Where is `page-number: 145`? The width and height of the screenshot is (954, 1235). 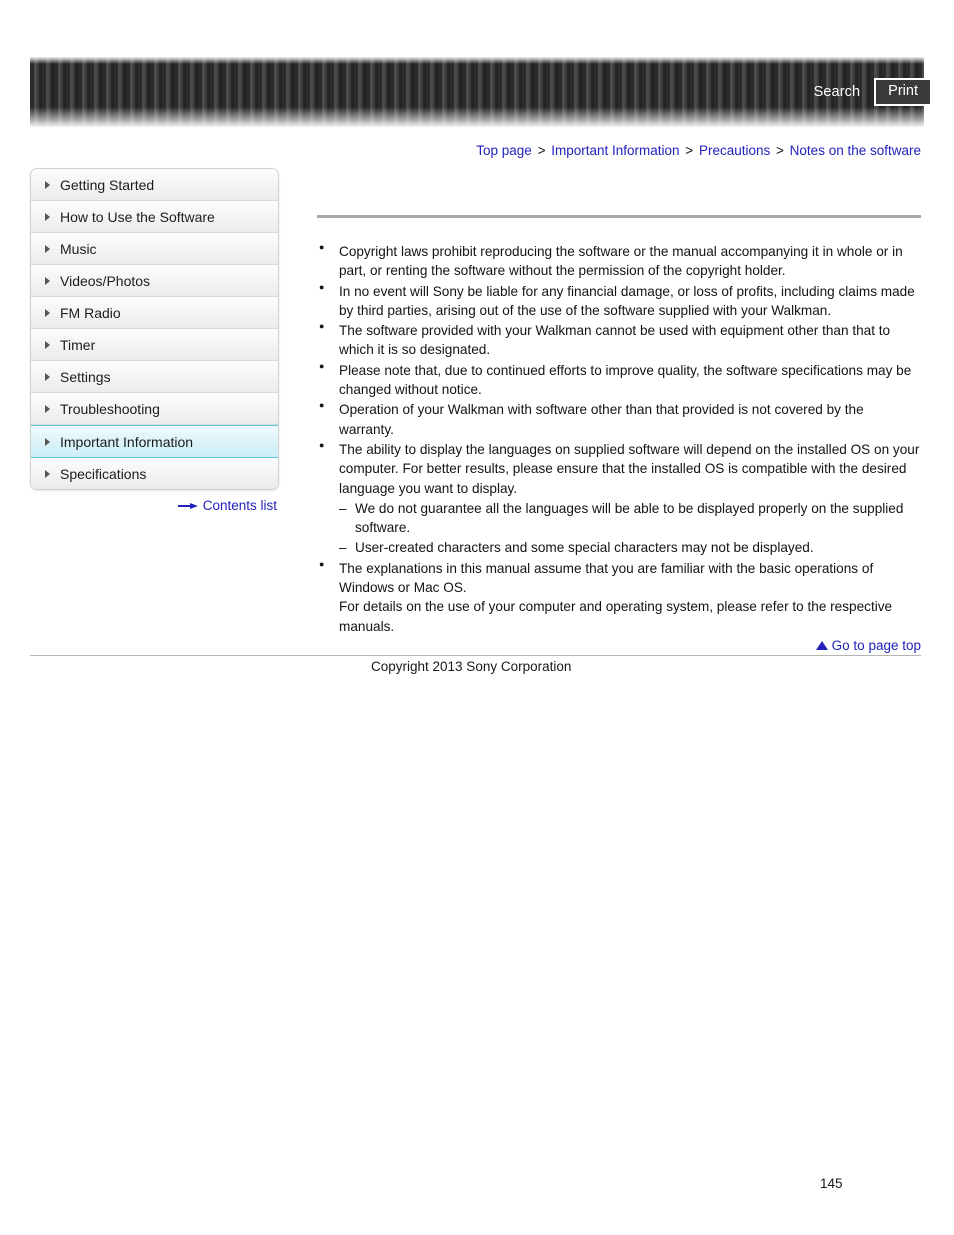
page-number: 145 is located at coordinates (831, 1183).